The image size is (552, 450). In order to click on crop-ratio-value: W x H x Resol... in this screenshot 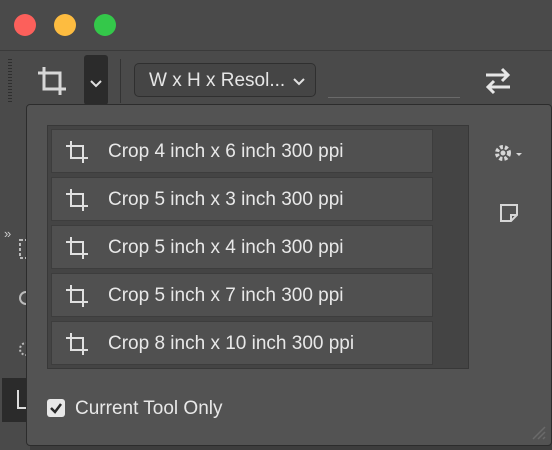, I will do `click(217, 80)`.